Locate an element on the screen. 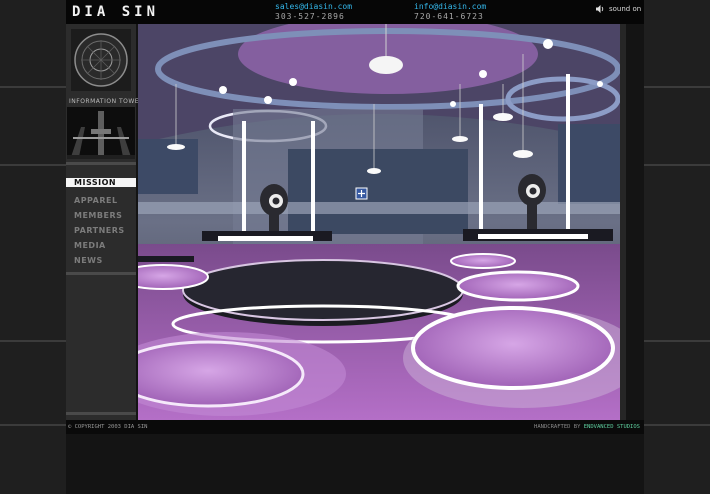  info-email-link: info@diasin.com is located at coordinates (450, 7).